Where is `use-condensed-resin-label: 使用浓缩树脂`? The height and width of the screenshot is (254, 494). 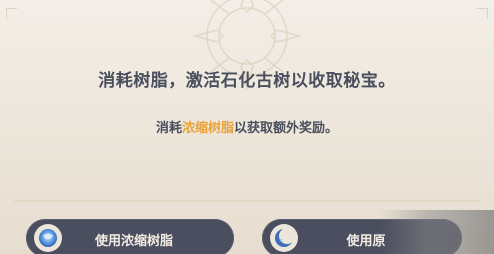 use-condensed-resin-label: 使用浓缩树脂 is located at coordinates (133, 241).